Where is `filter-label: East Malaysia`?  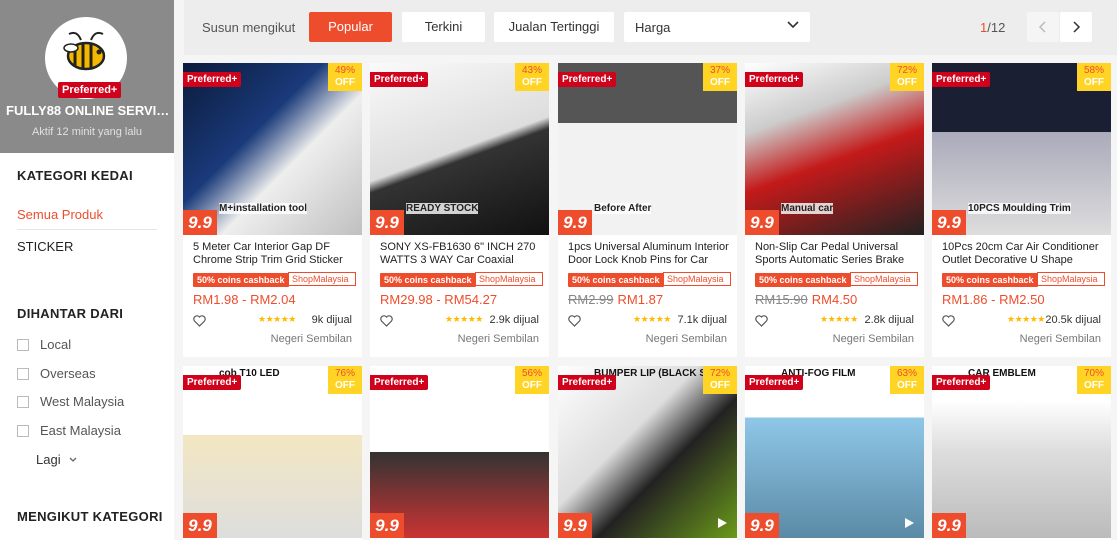
filter-label: East Malaysia is located at coordinates (80, 430).